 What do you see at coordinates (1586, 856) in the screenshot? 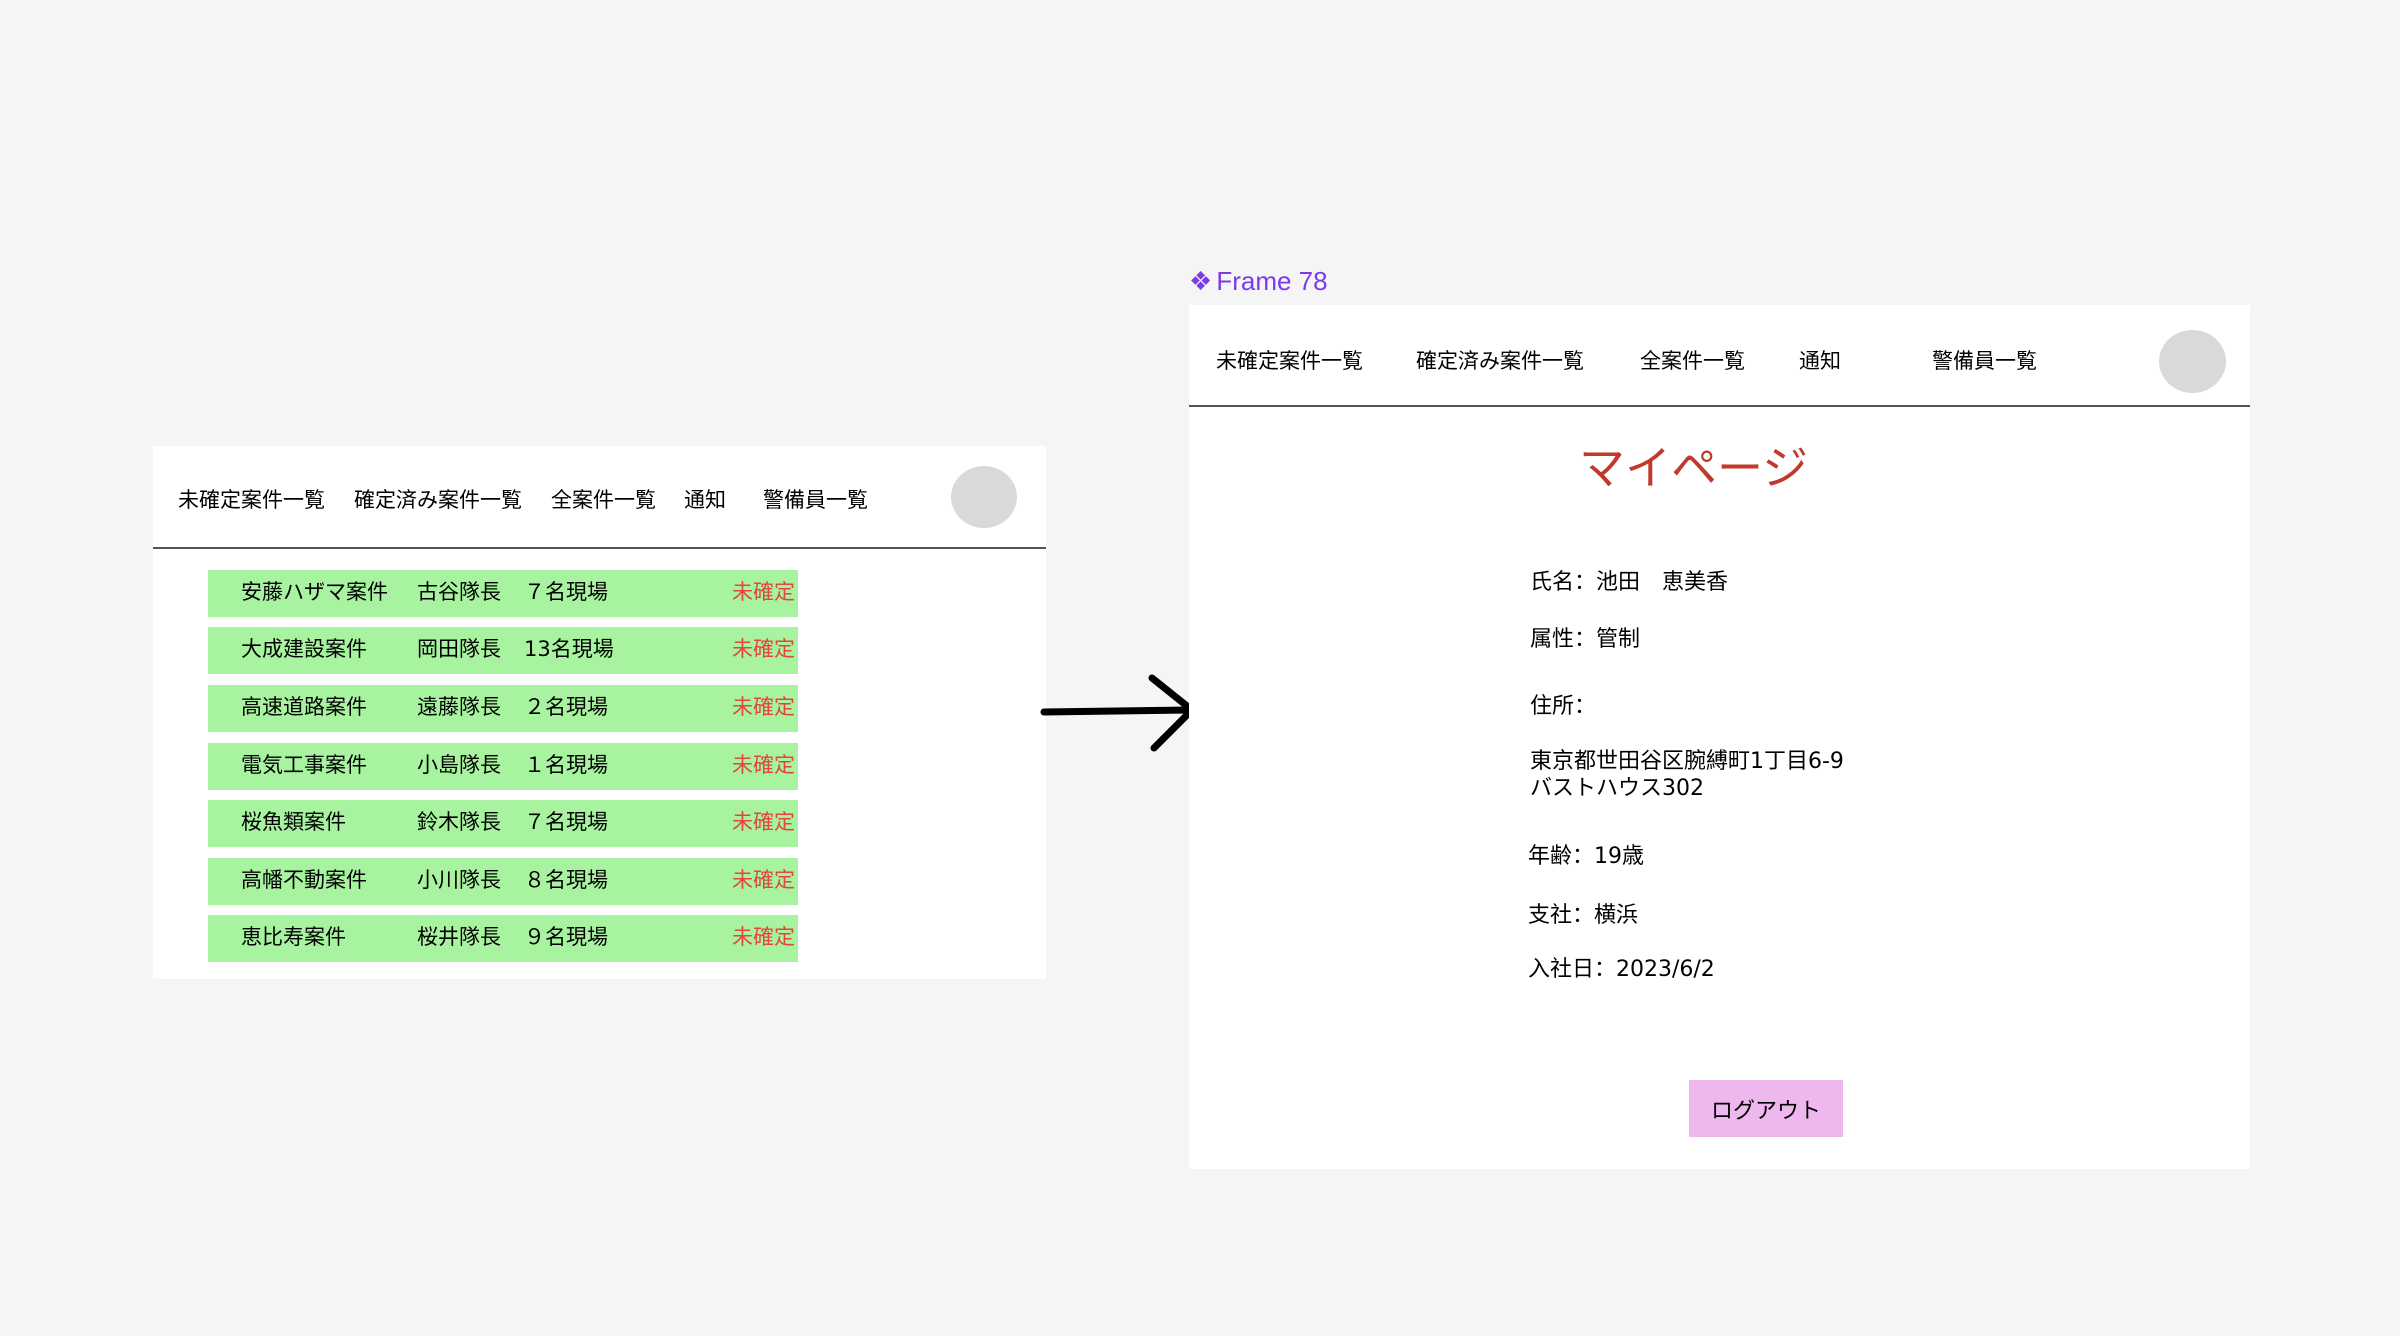
I see `profile-age: 年齢：19歳` at bounding box center [1586, 856].